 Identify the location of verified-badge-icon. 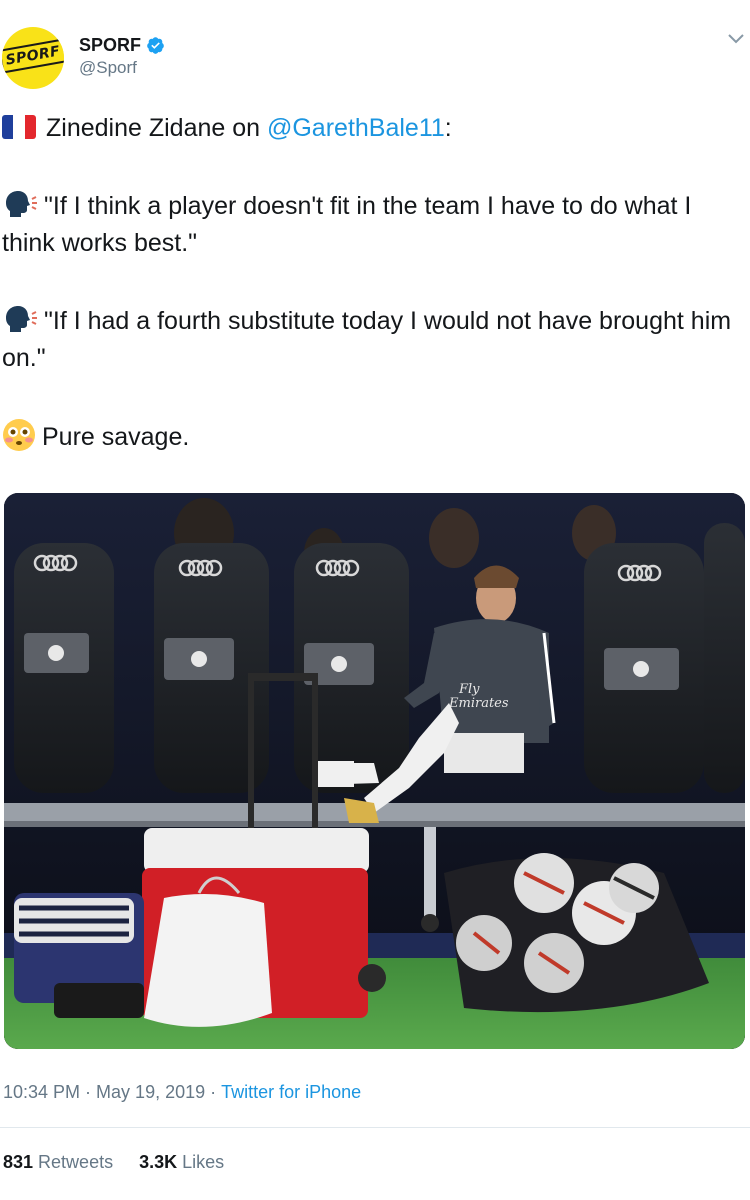
(155, 45).